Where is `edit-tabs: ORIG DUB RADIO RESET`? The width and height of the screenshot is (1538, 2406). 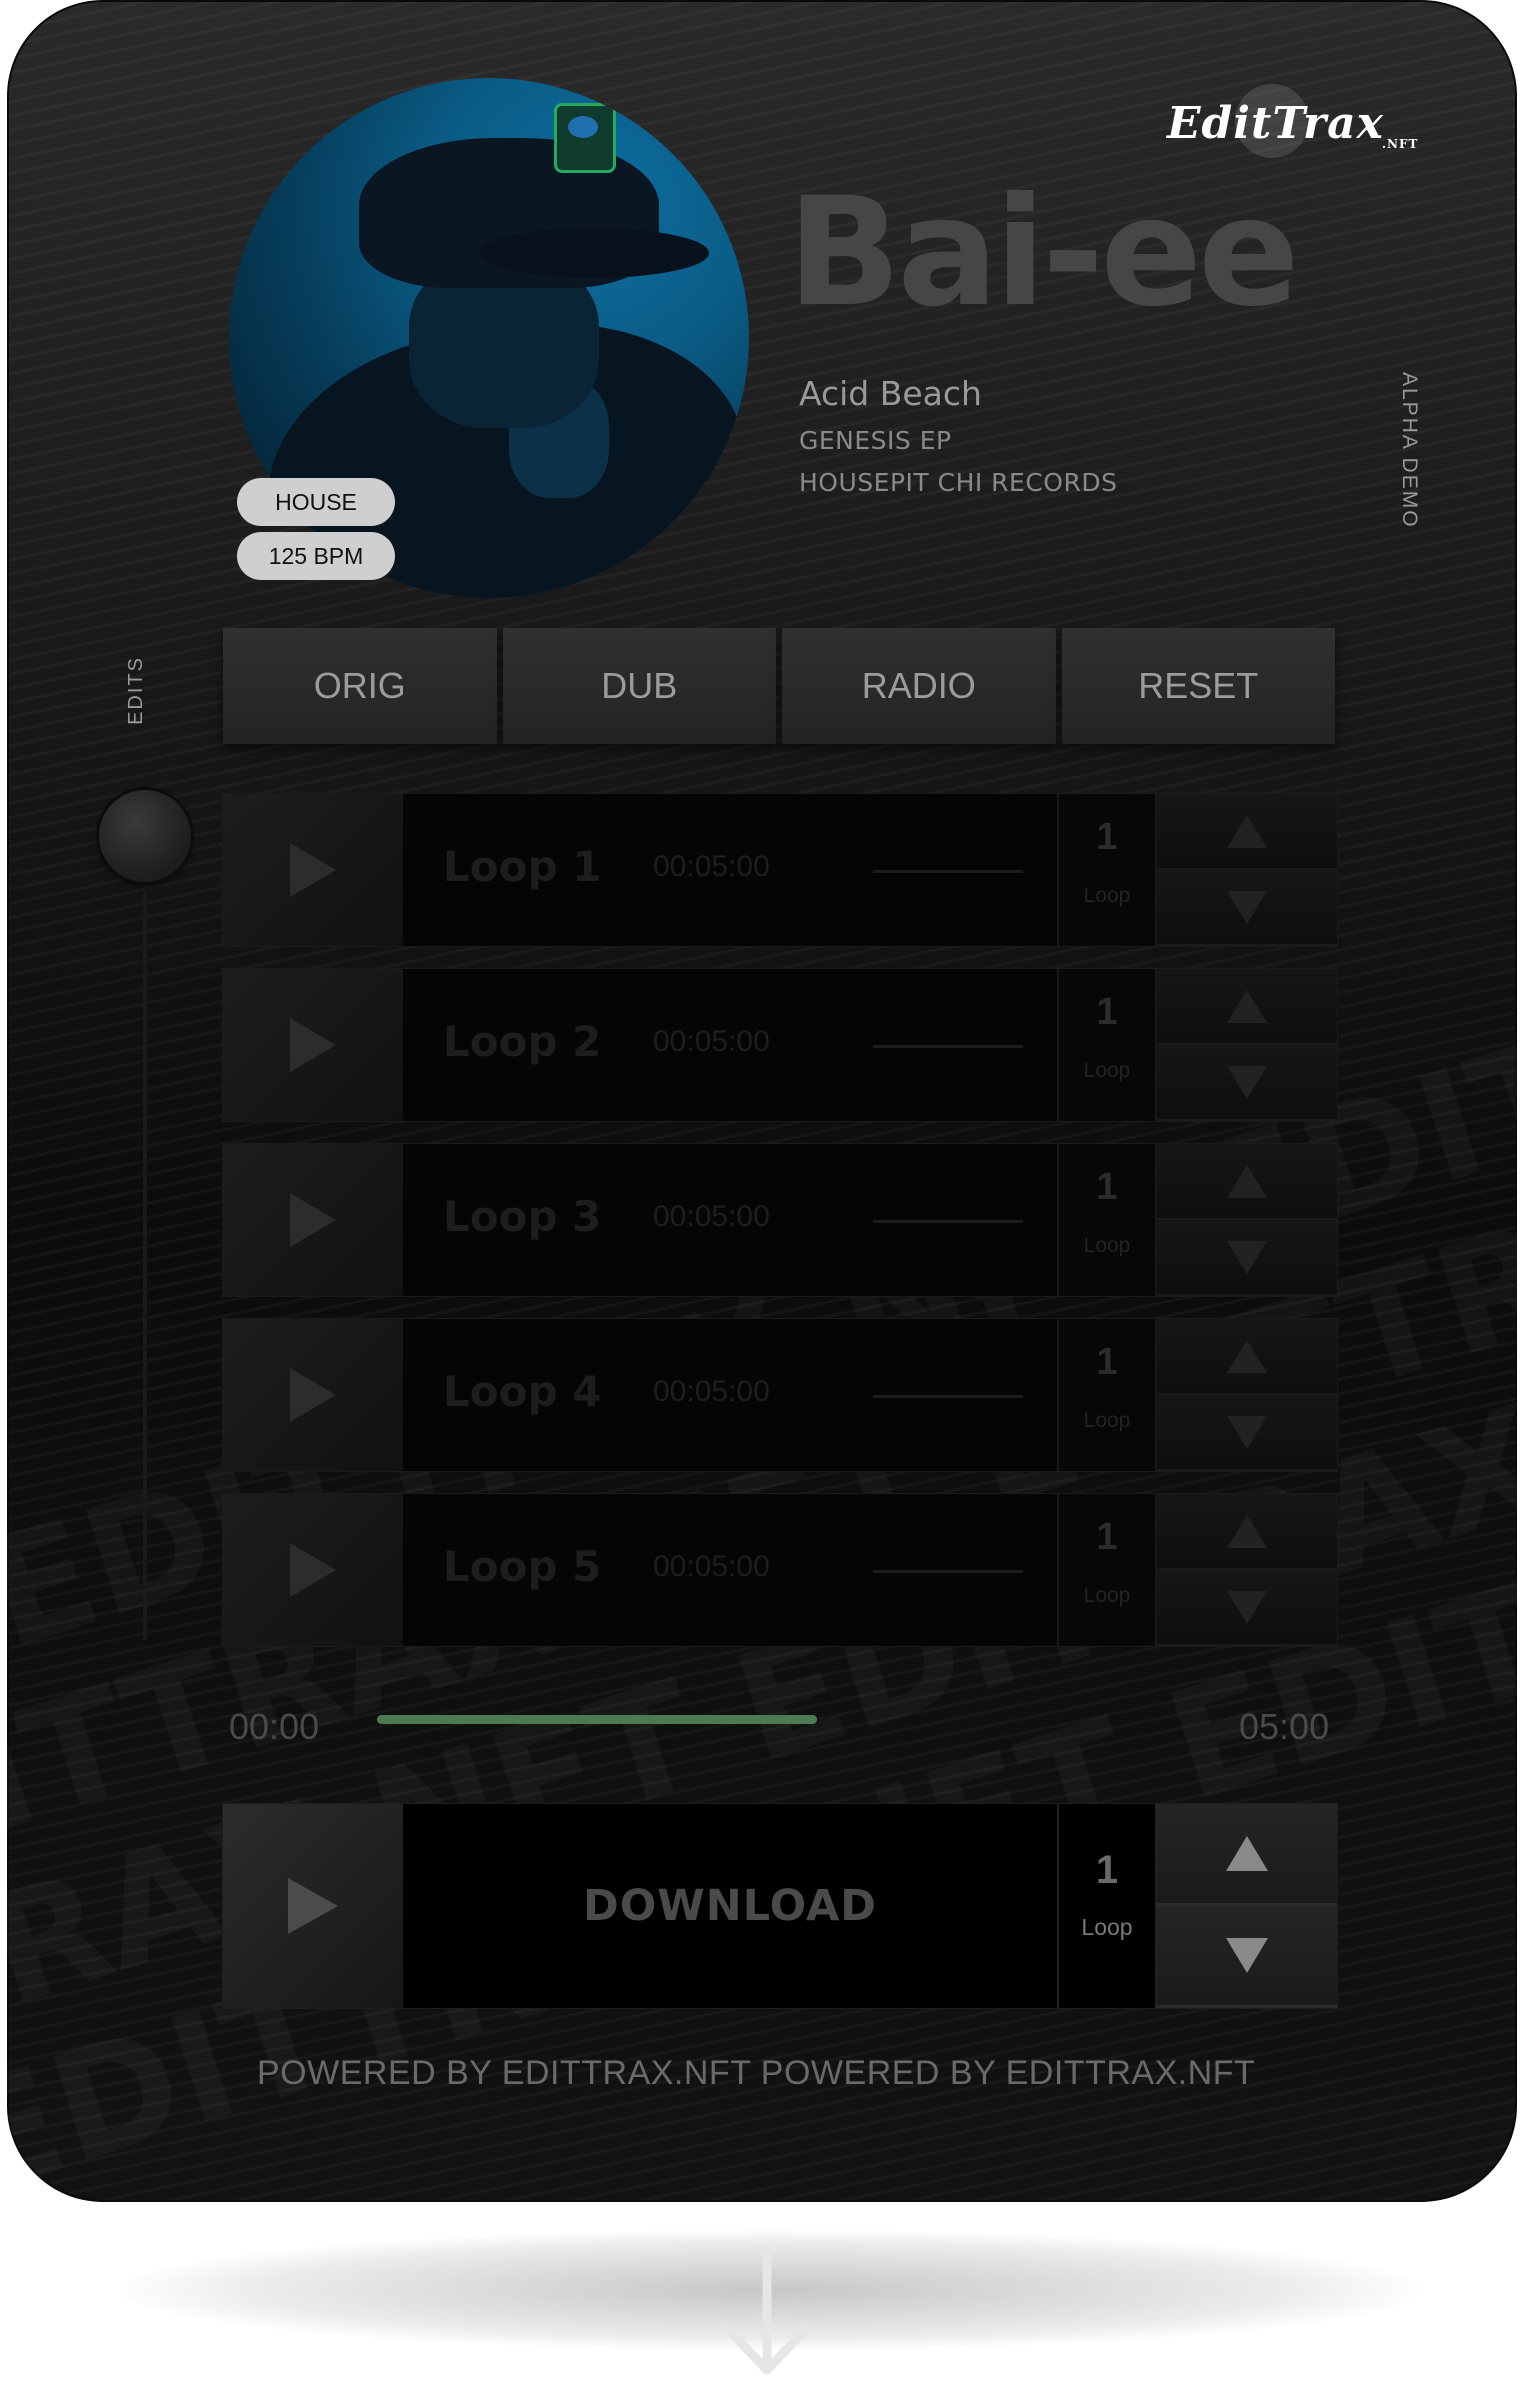
edit-tabs: ORIG DUB RADIO RESET is located at coordinates (779, 686).